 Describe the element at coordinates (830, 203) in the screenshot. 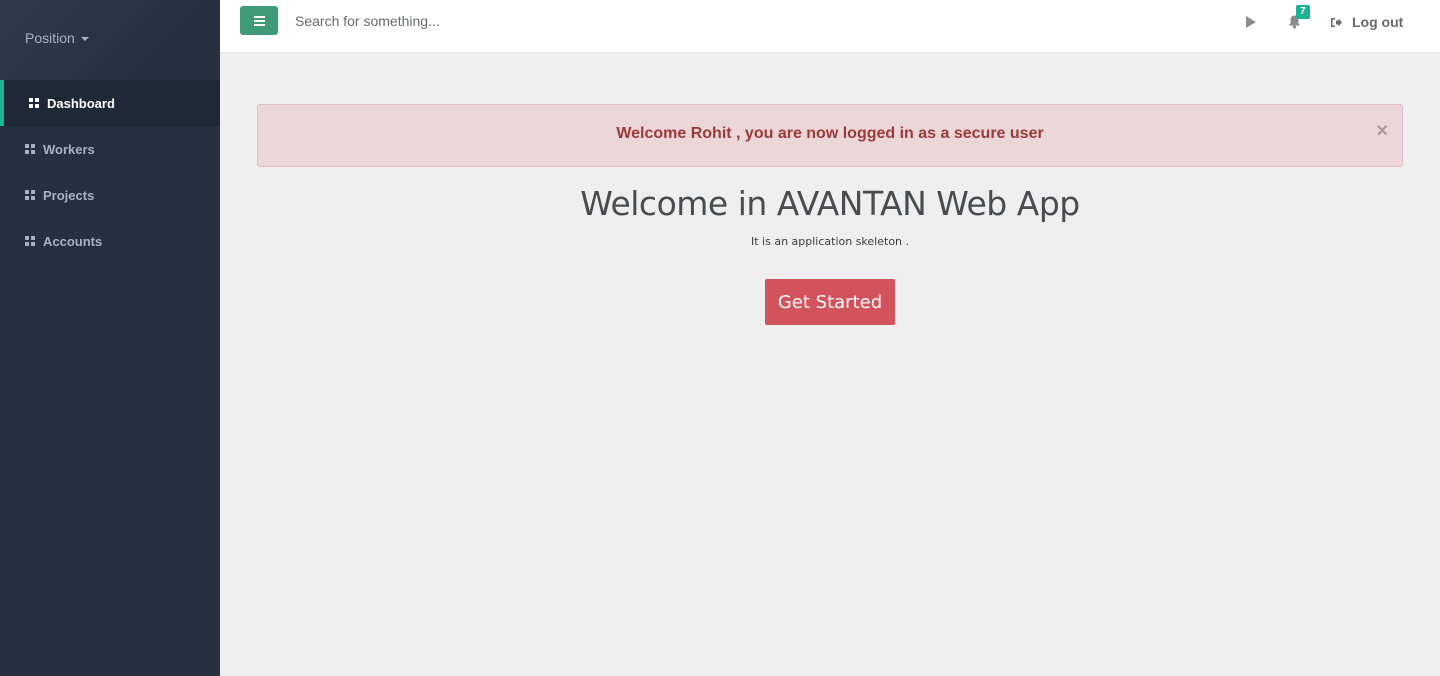

I see `page-title: Welcome in AVANTAN Web App` at that location.